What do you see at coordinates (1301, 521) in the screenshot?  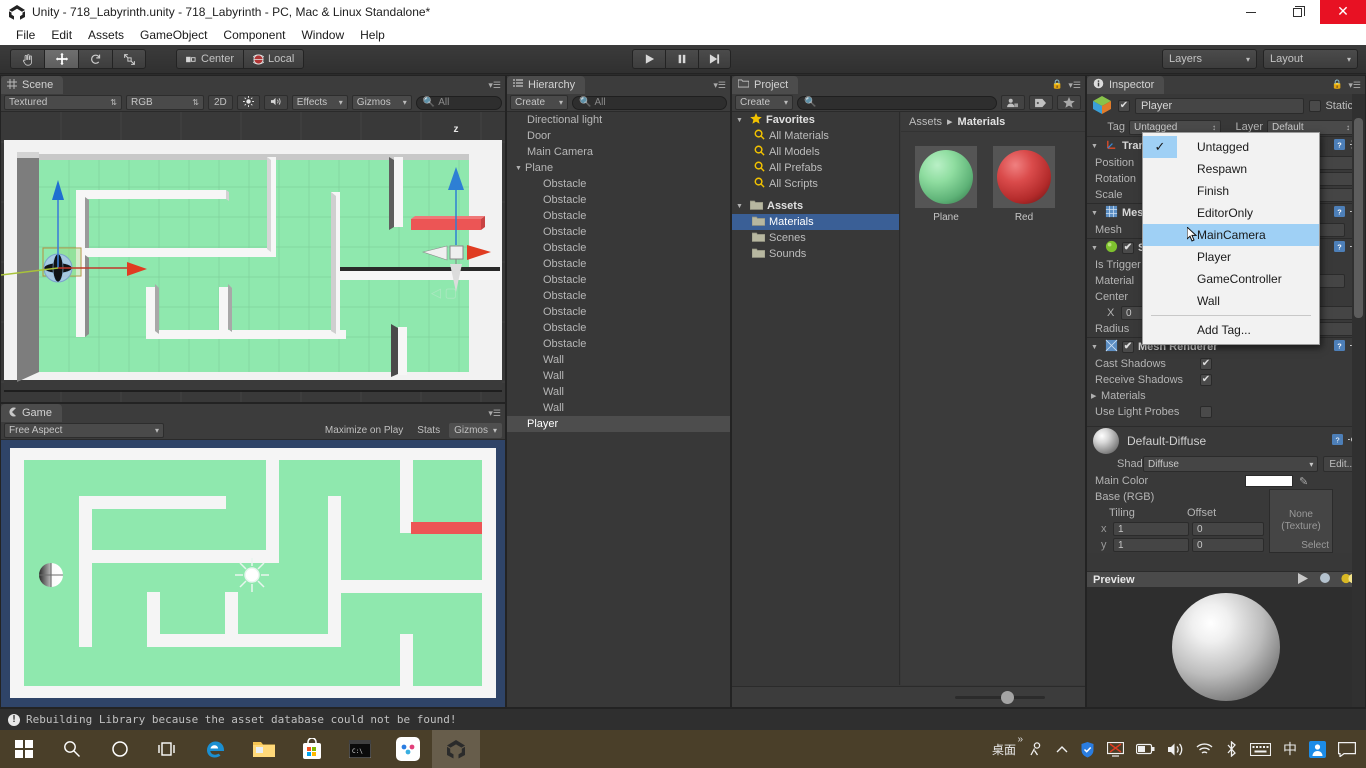 I see `texture-slot: None (Texture) Select` at bounding box center [1301, 521].